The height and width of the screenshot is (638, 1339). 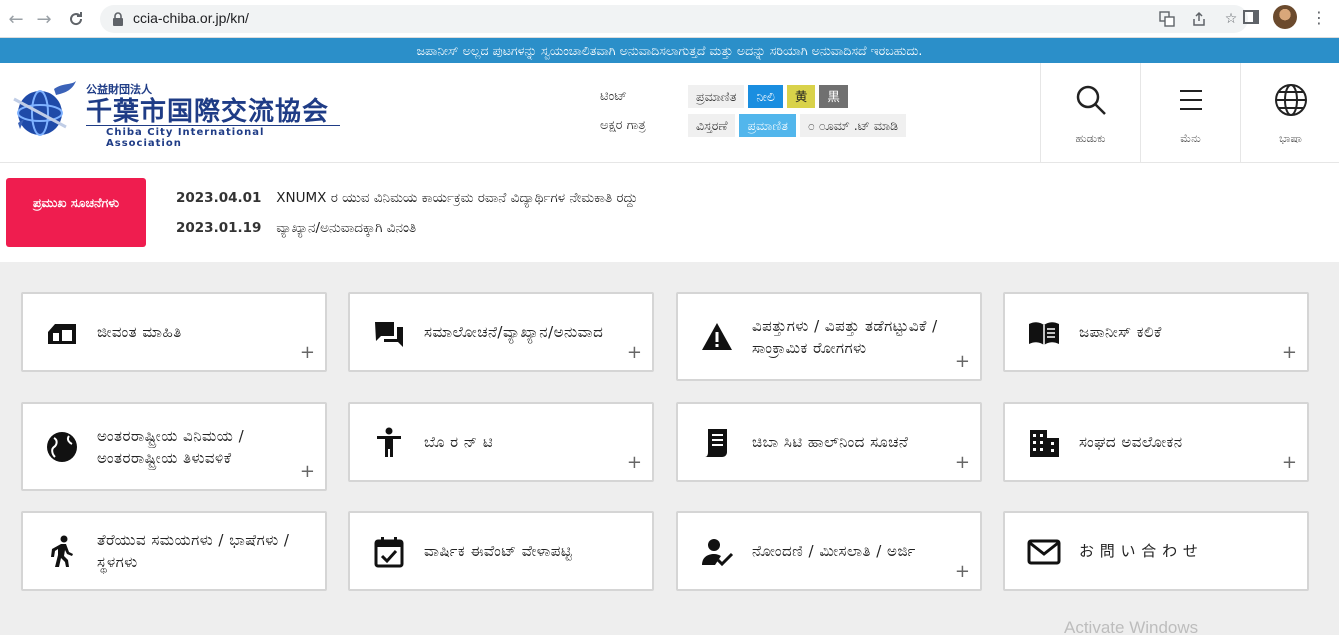 I want to click on card-consultation: ಸಮಾಲೋಚನೆ/ವ್ಯಾಖ್ಯಾನ/ಅನುವಾದ +, so click(x=501, y=332).